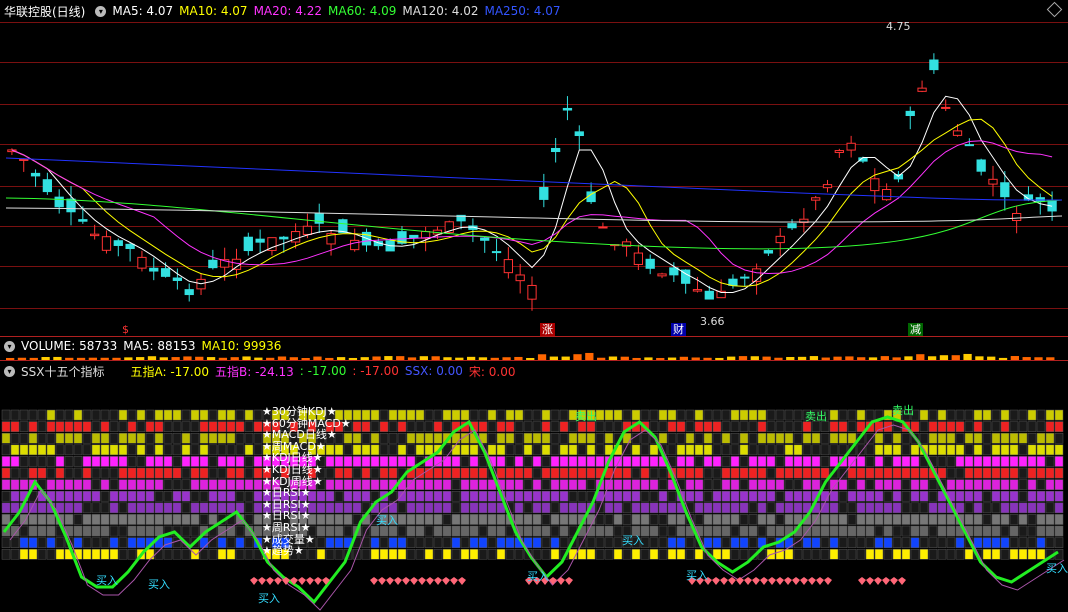  What do you see at coordinates (547, 329) in the screenshot?
I see `rise-marker: 涨` at bounding box center [547, 329].